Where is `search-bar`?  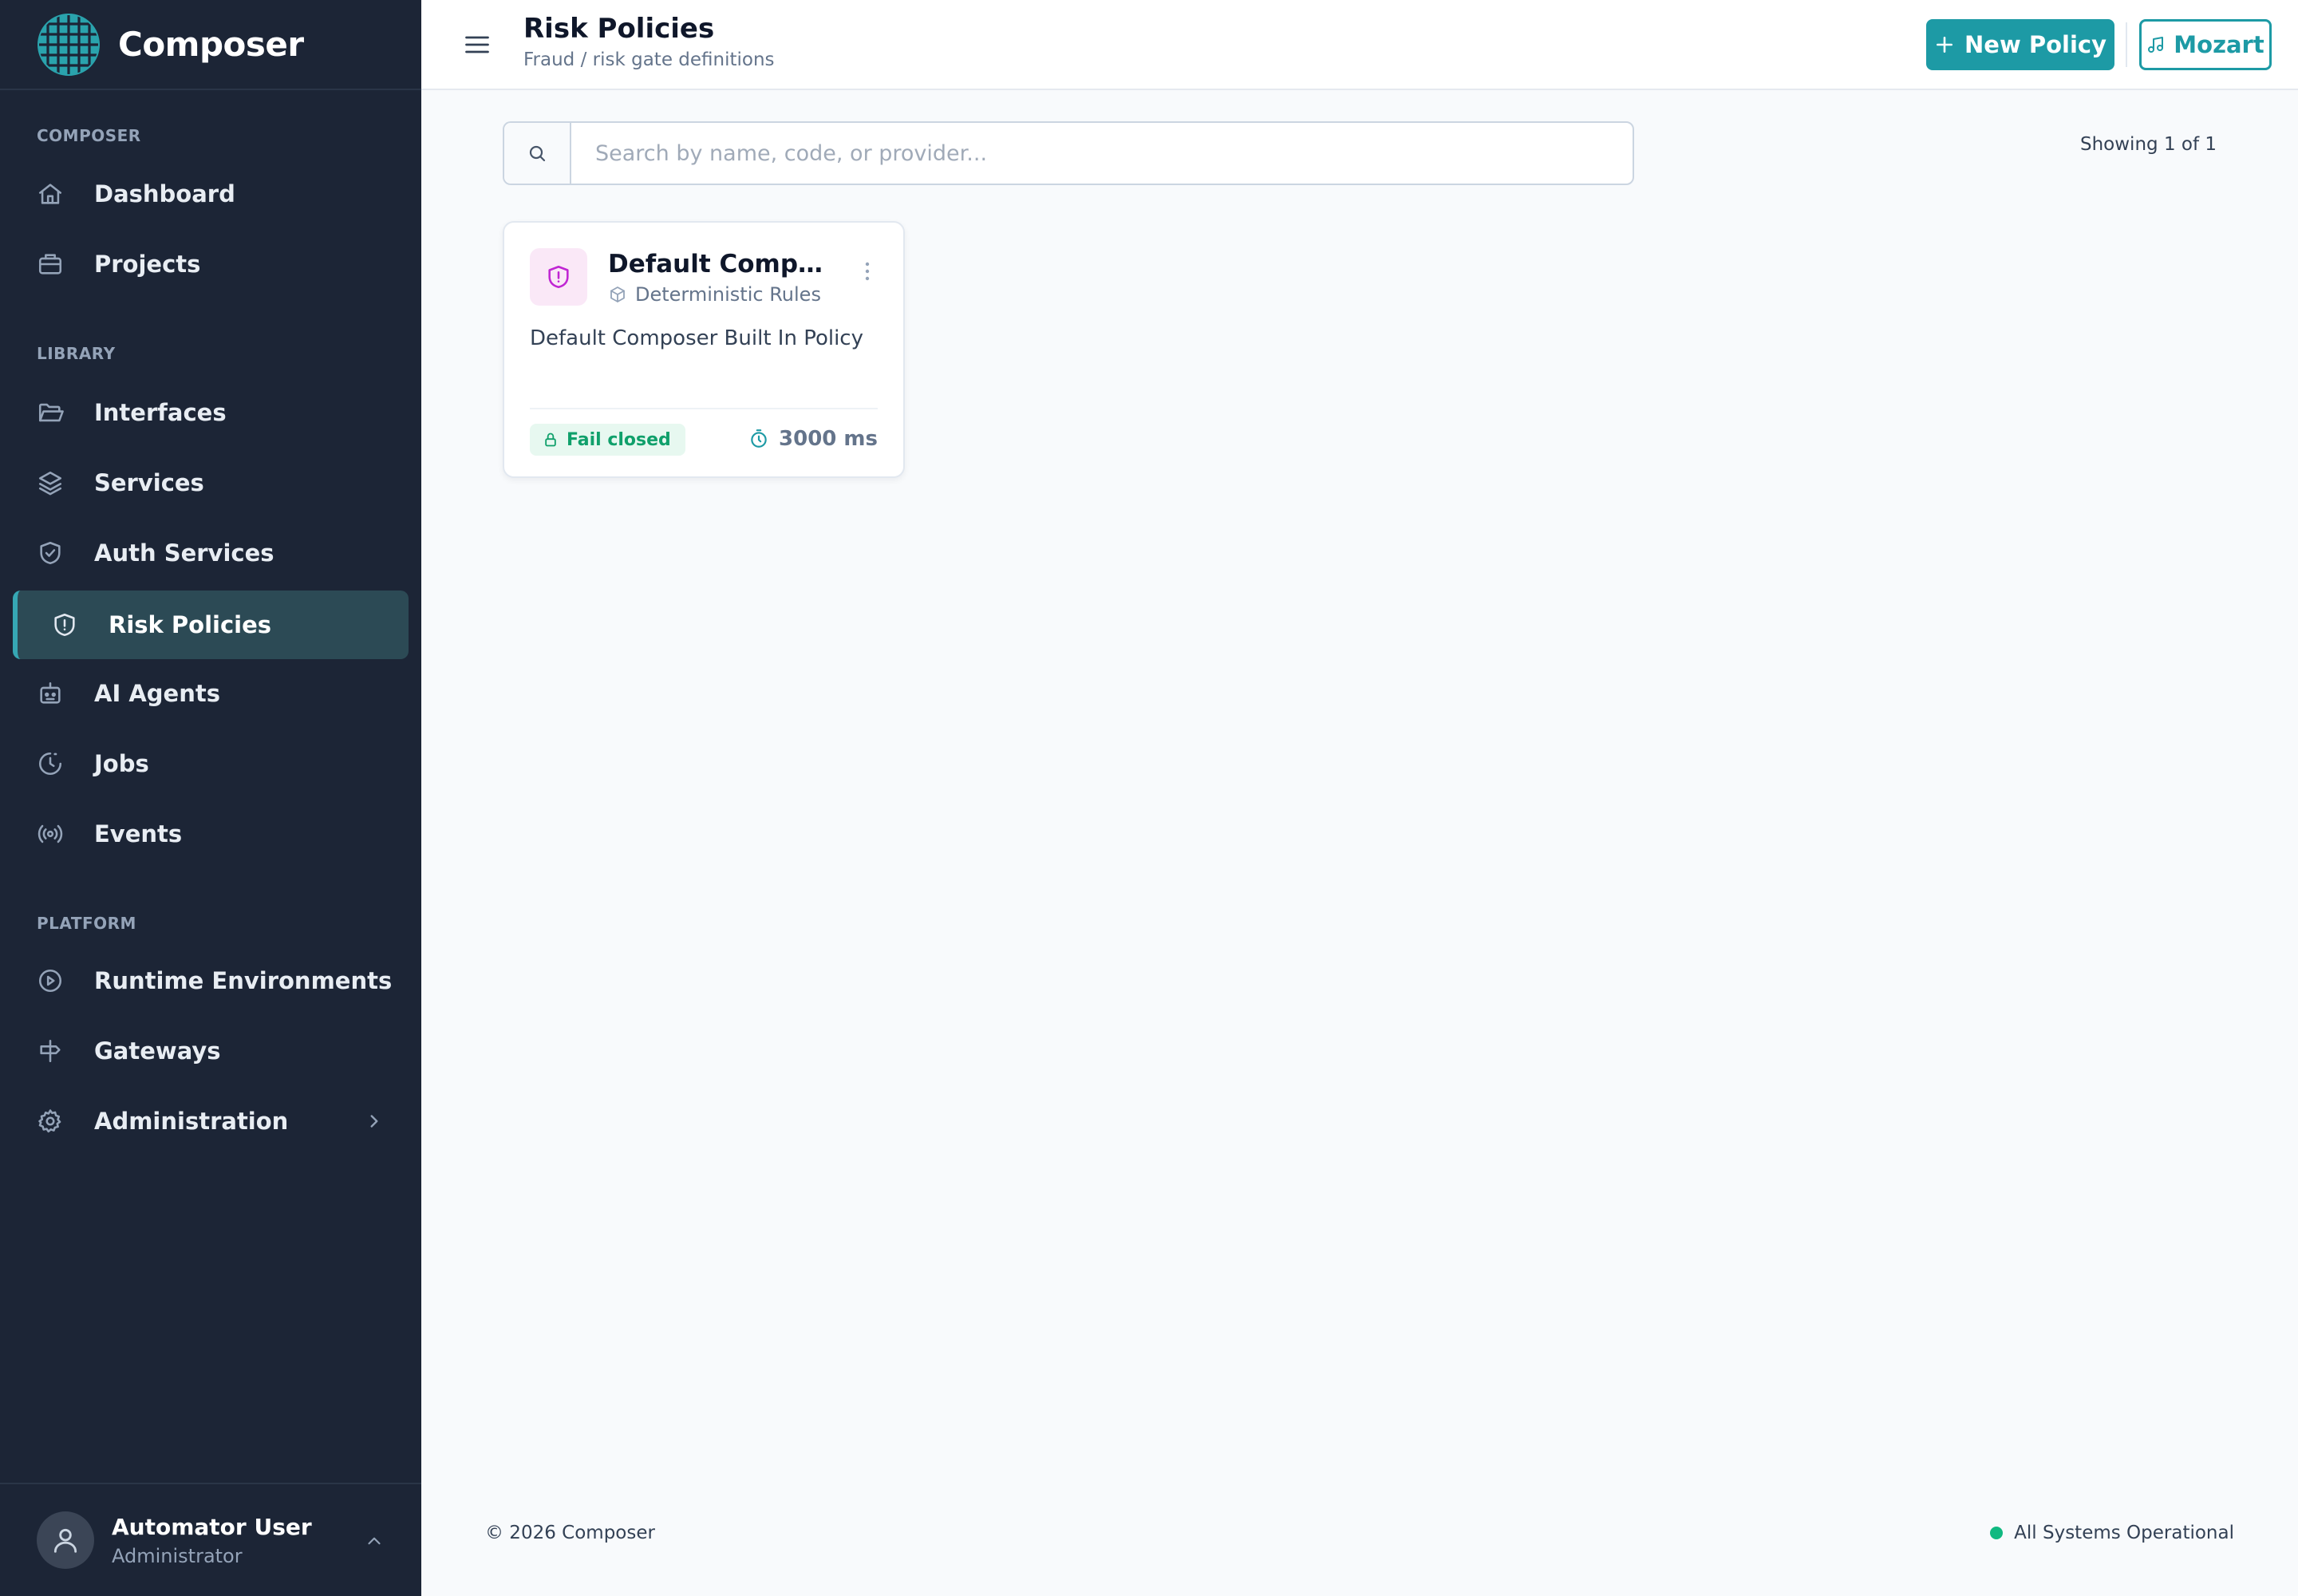 search-bar is located at coordinates (1068, 153).